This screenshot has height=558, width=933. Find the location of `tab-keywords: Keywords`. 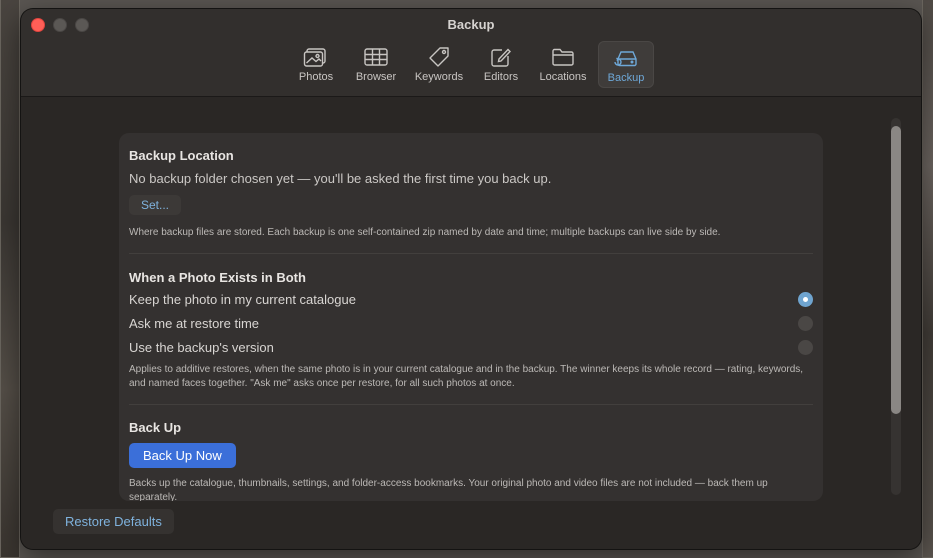

tab-keywords: Keywords is located at coordinates (439, 64).